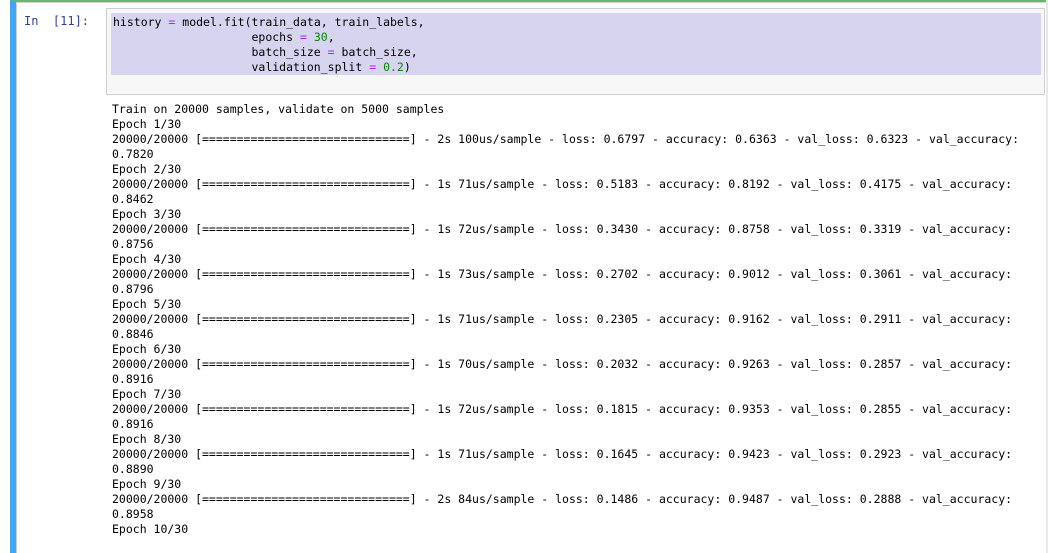 The width and height of the screenshot is (1048, 553). What do you see at coordinates (320, 37) in the screenshot?
I see `code-number: 30` at bounding box center [320, 37].